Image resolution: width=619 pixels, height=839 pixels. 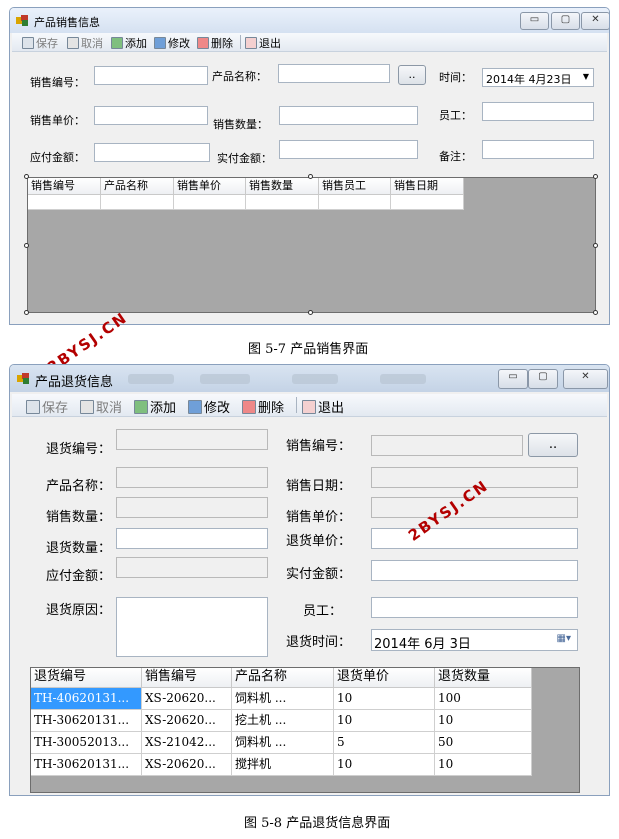 What do you see at coordinates (210, 186) in the screenshot?
I see `grid-header-cell: 销售单价` at bounding box center [210, 186].